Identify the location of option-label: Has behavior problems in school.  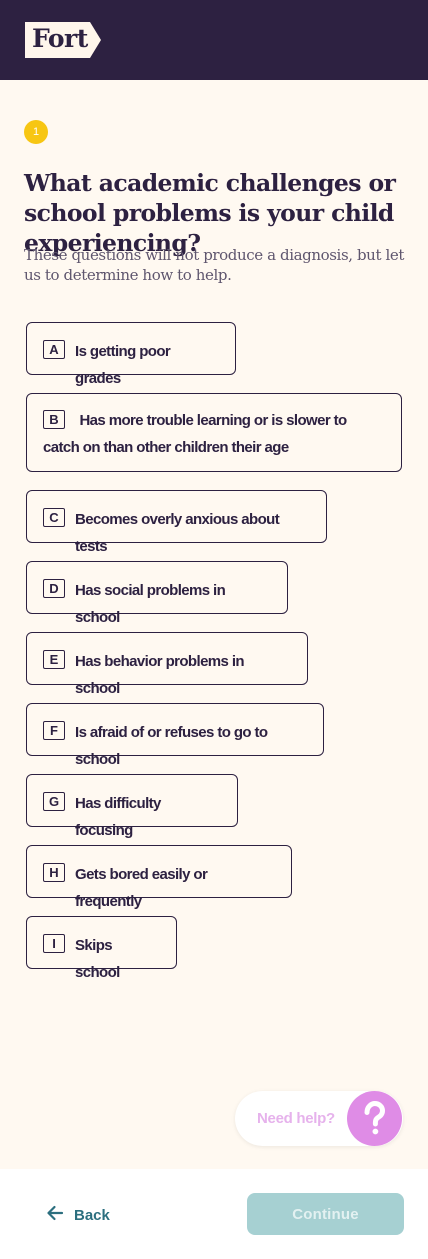
(160, 675).